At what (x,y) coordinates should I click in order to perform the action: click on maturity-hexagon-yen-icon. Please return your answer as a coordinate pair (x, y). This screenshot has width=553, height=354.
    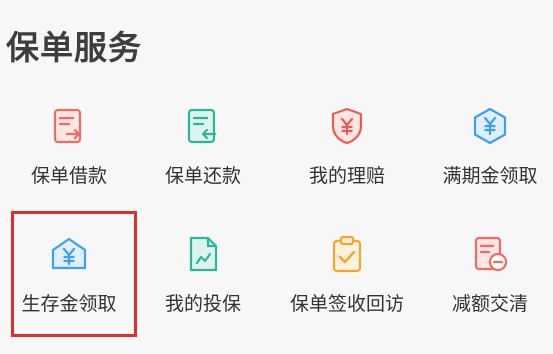
    Looking at the image, I should click on (490, 126).